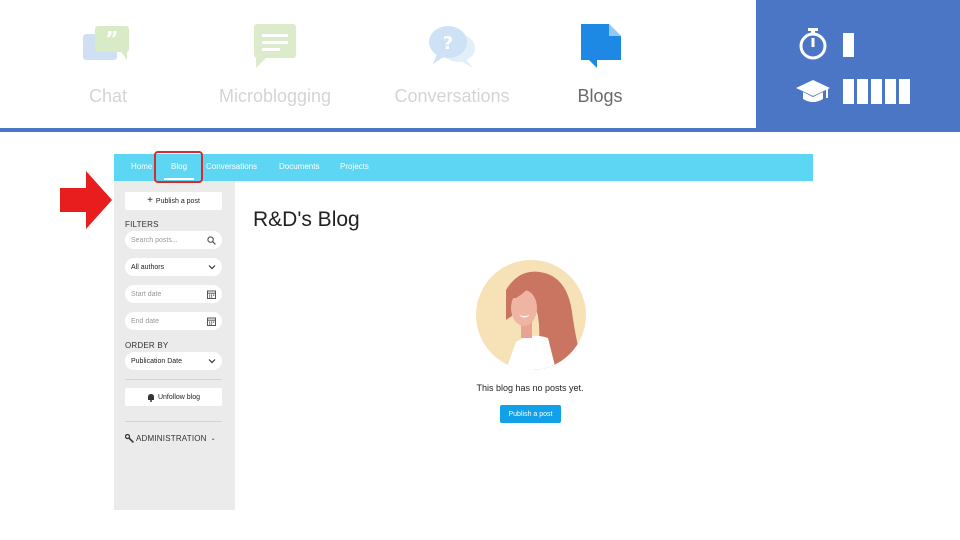  I want to click on tab-microblogging-label: Microblogging, so click(275, 96).